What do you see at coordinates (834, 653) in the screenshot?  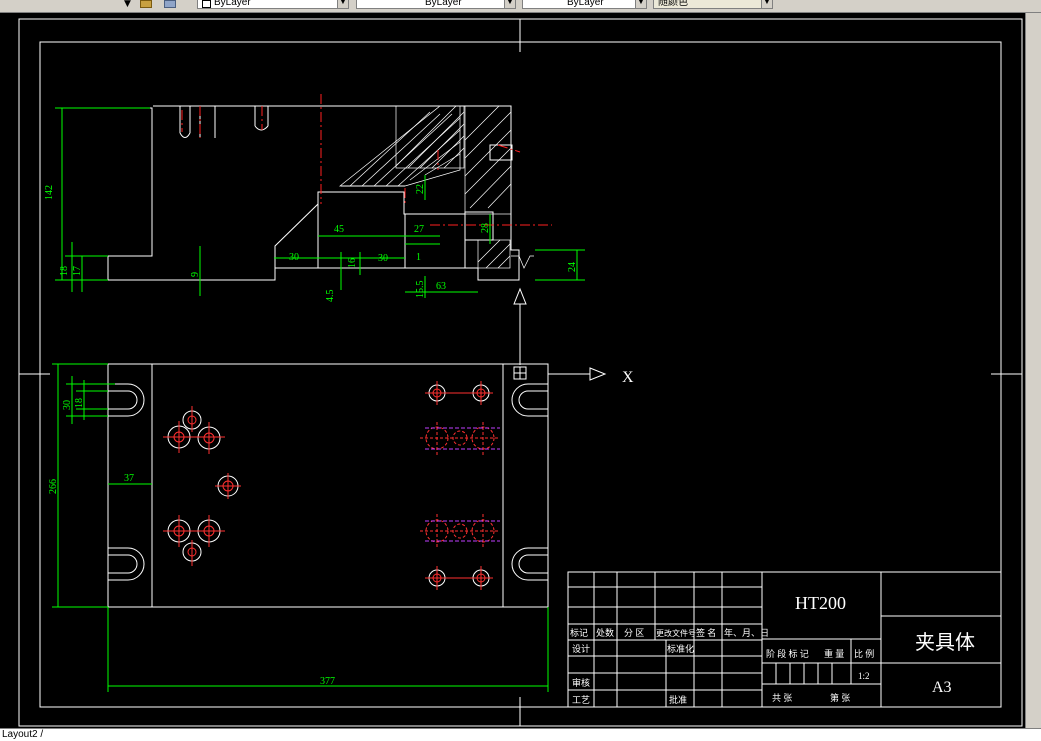 I see `label-weight: 重 量` at bounding box center [834, 653].